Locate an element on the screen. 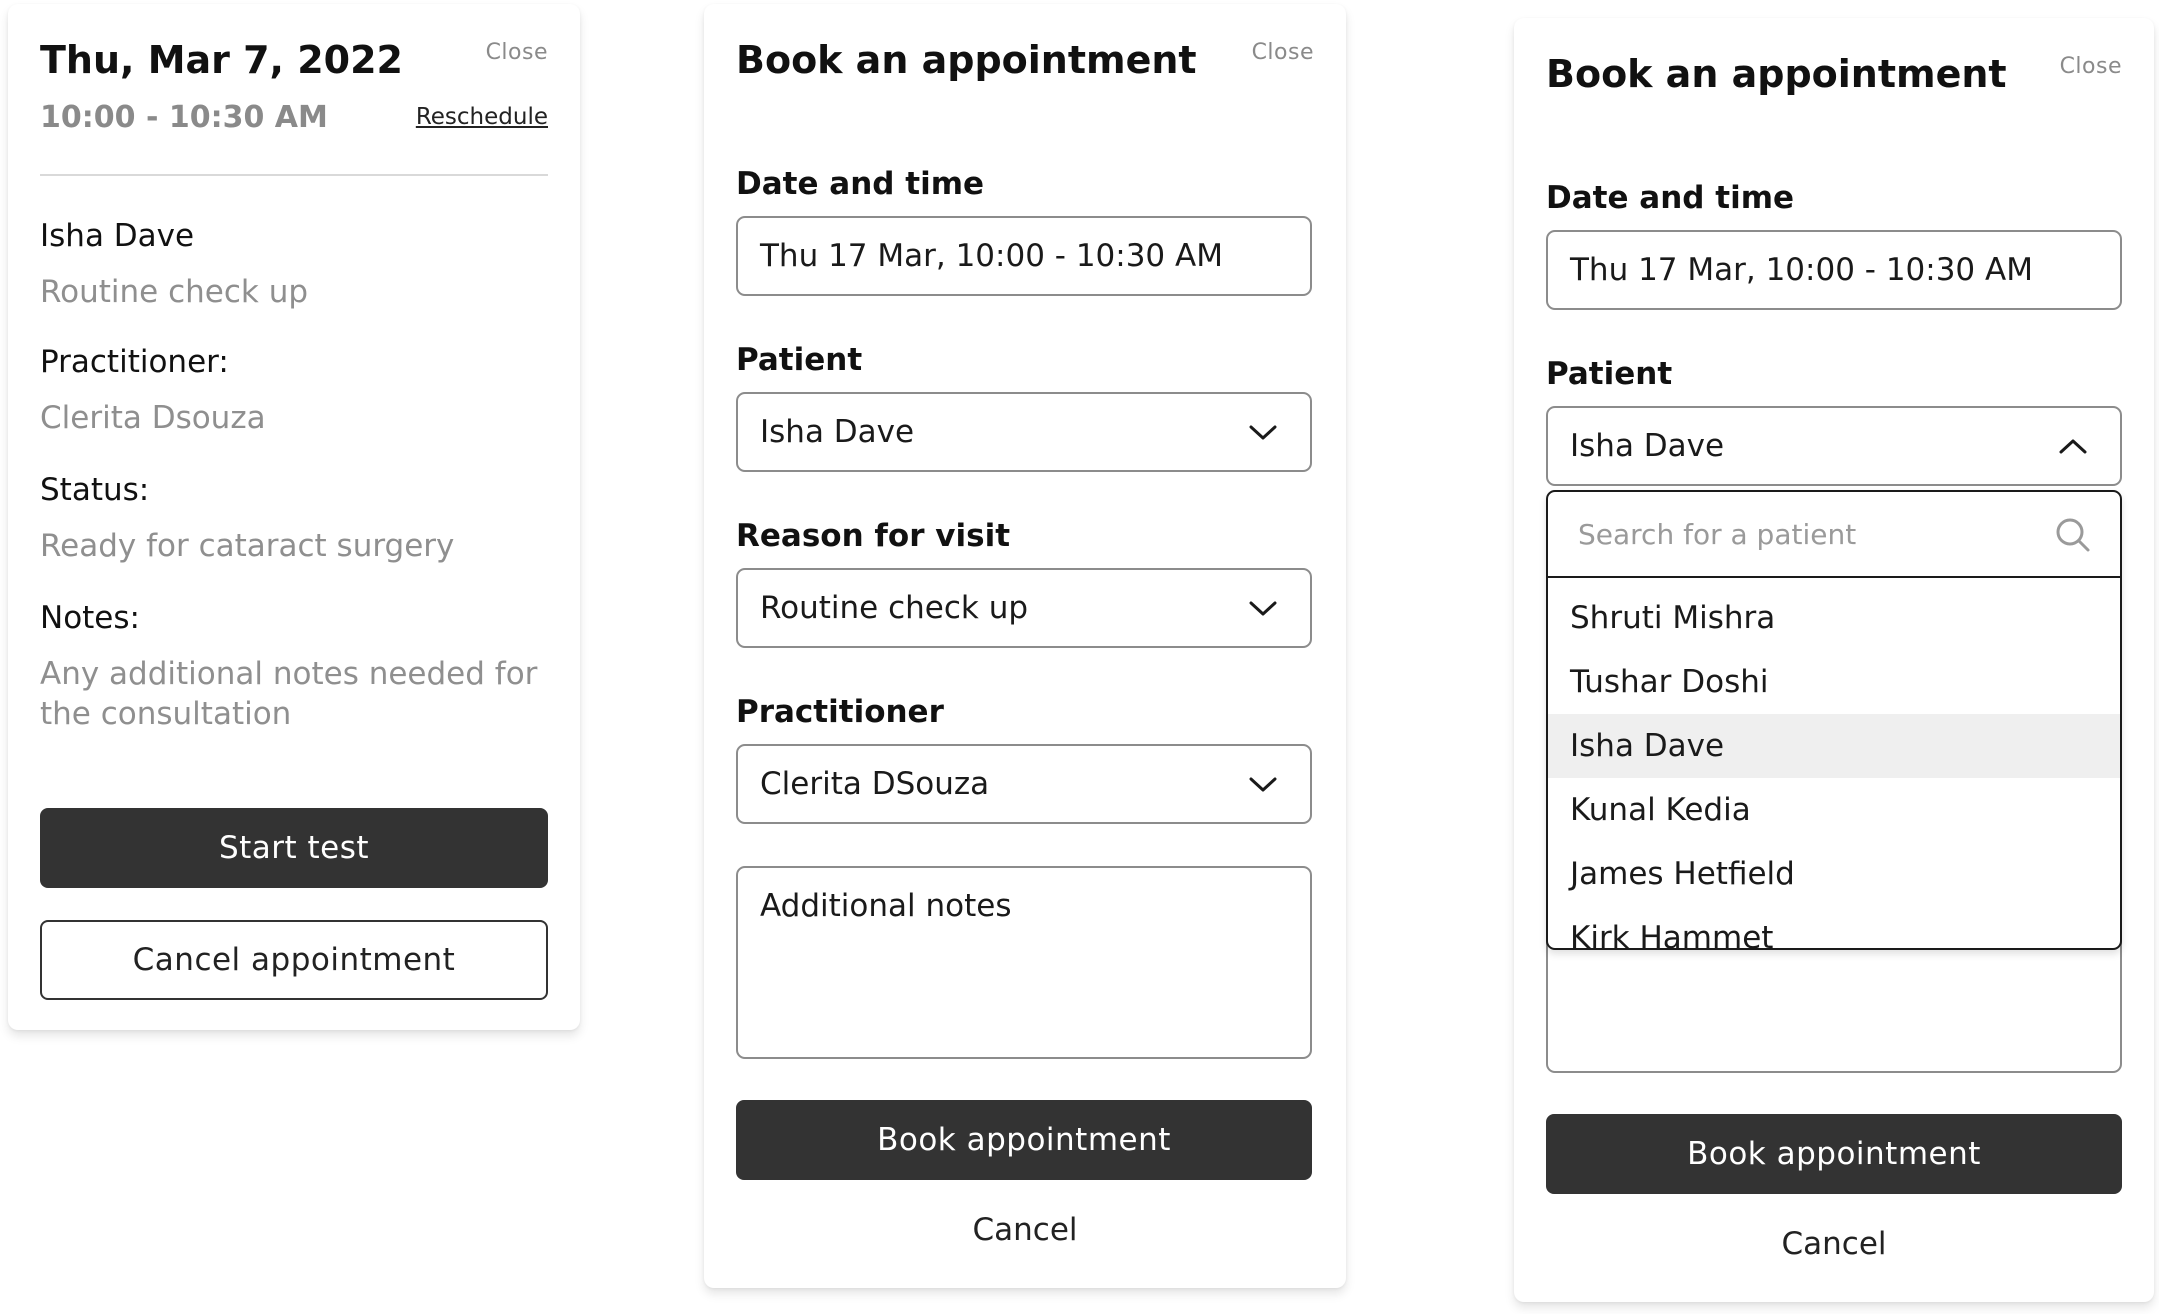 The width and height of the screenshot is (2159, 1314). patient-option: Kunal Kedia is located at coordinates (1834, 810).